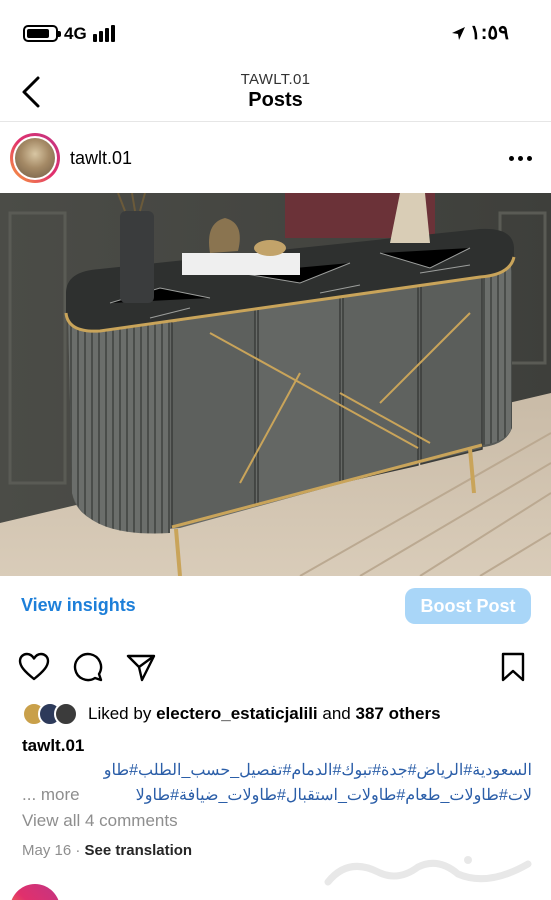 The height and width of the screenshot is (900, 551). Describe the element at coordinates (42, 33) in the screenshot. I see `battery-icon` at that location.